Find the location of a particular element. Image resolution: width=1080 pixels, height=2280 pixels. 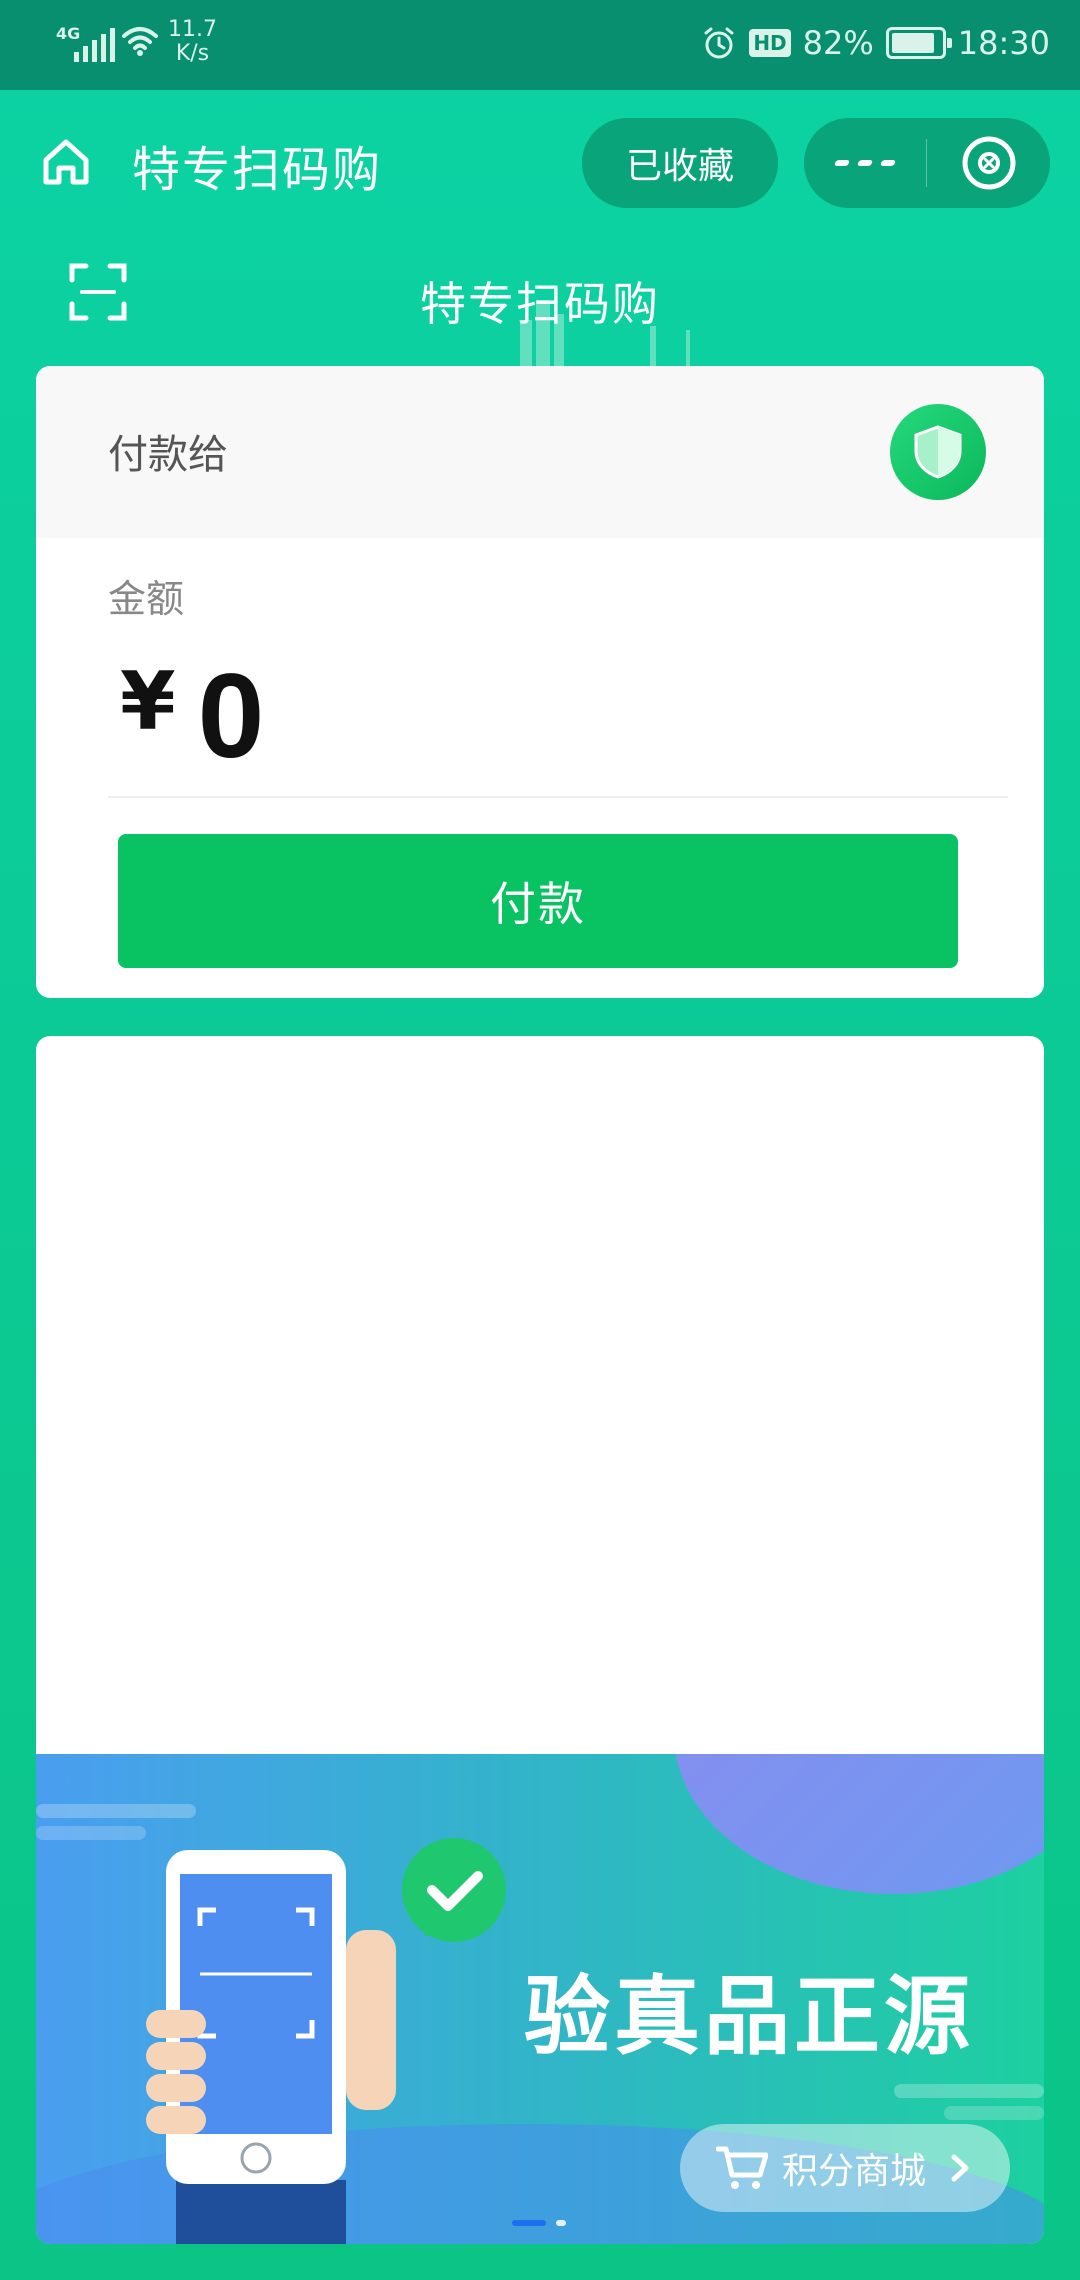

favorited-button: 已收藏 is located at coordinates (680, 163).